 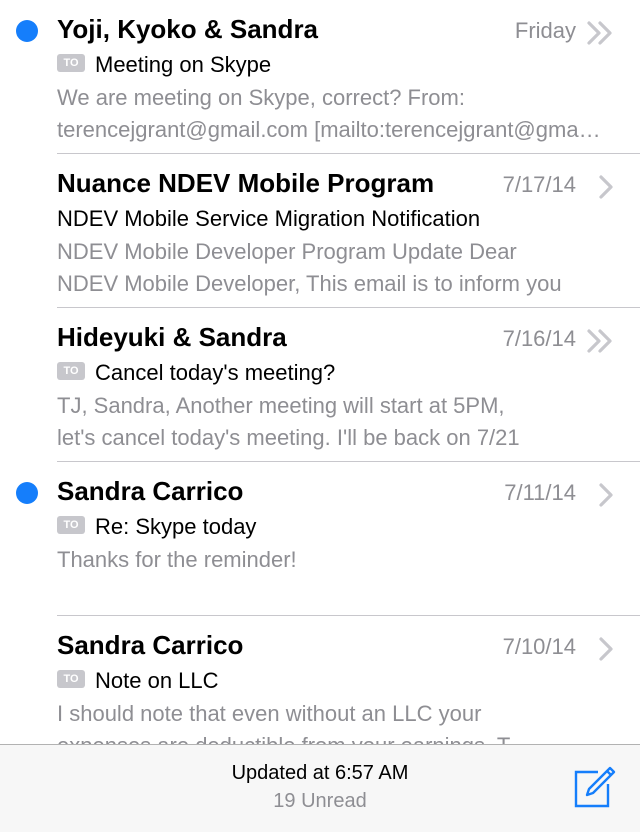 What do you see at coordinates (320, 788) in the screenshot?
I see `bottom-toolbar: Updated at 6:57 AM 19 Unread` at bounding box center [320, 788].